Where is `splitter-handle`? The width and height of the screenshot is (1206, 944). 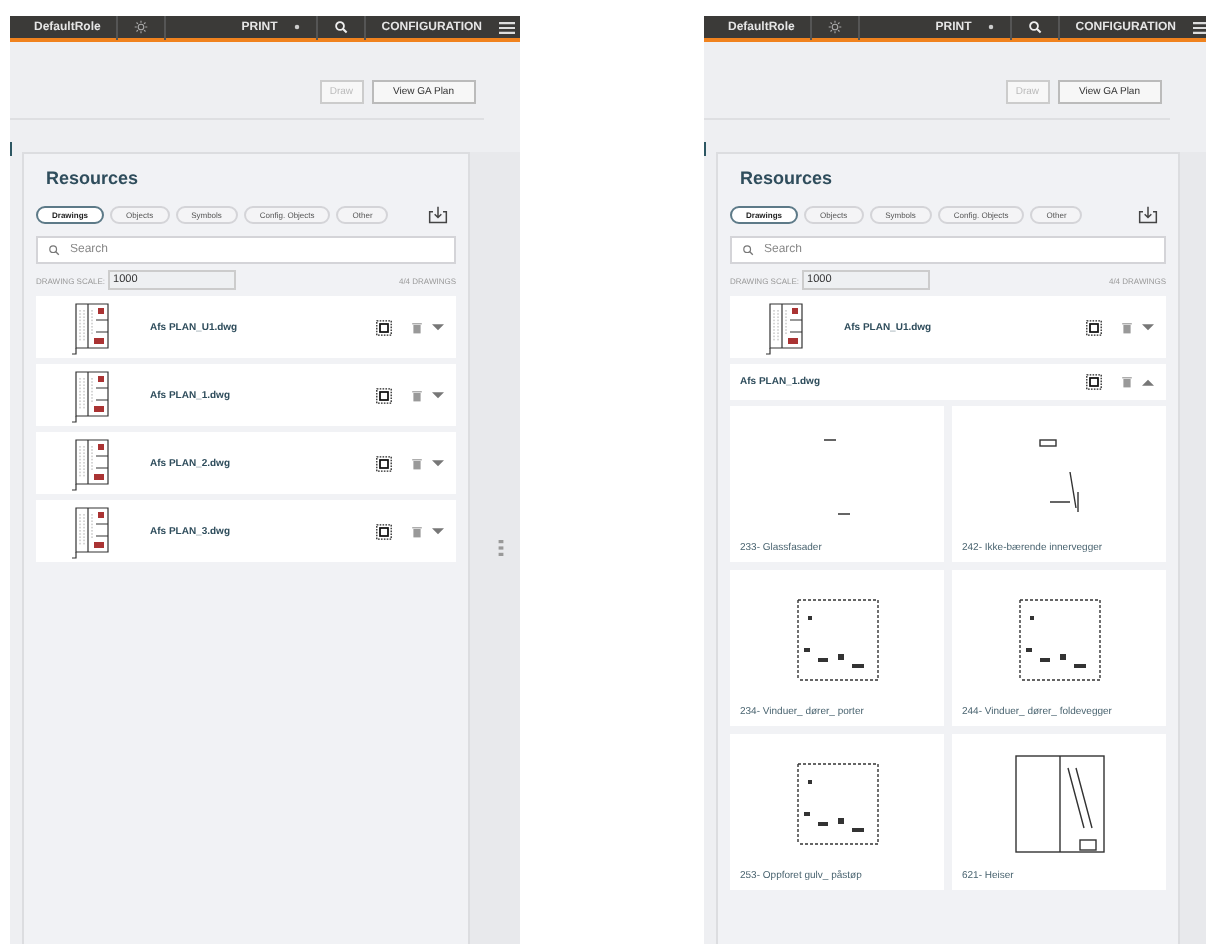 splitter-handle is located at coordinates (501, 548).